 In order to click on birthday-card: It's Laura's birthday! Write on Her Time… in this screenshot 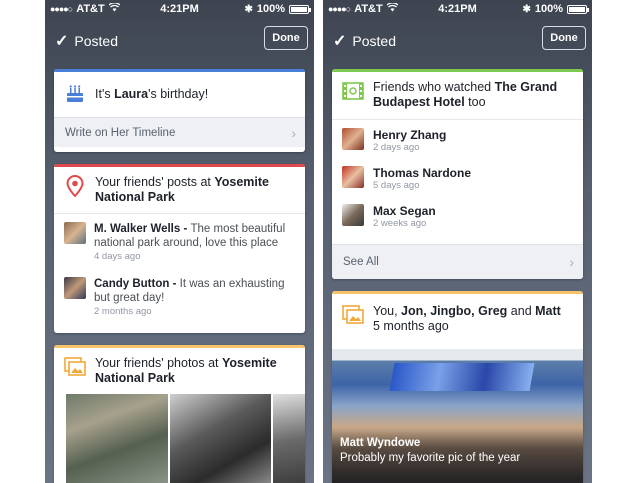, I will do `click(179, 110)`.